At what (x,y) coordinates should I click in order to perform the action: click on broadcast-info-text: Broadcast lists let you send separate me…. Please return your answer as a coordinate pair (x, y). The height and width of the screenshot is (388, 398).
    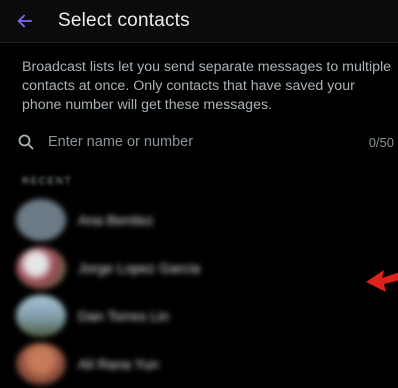
    Looking at the image, I should click on (207, 86).